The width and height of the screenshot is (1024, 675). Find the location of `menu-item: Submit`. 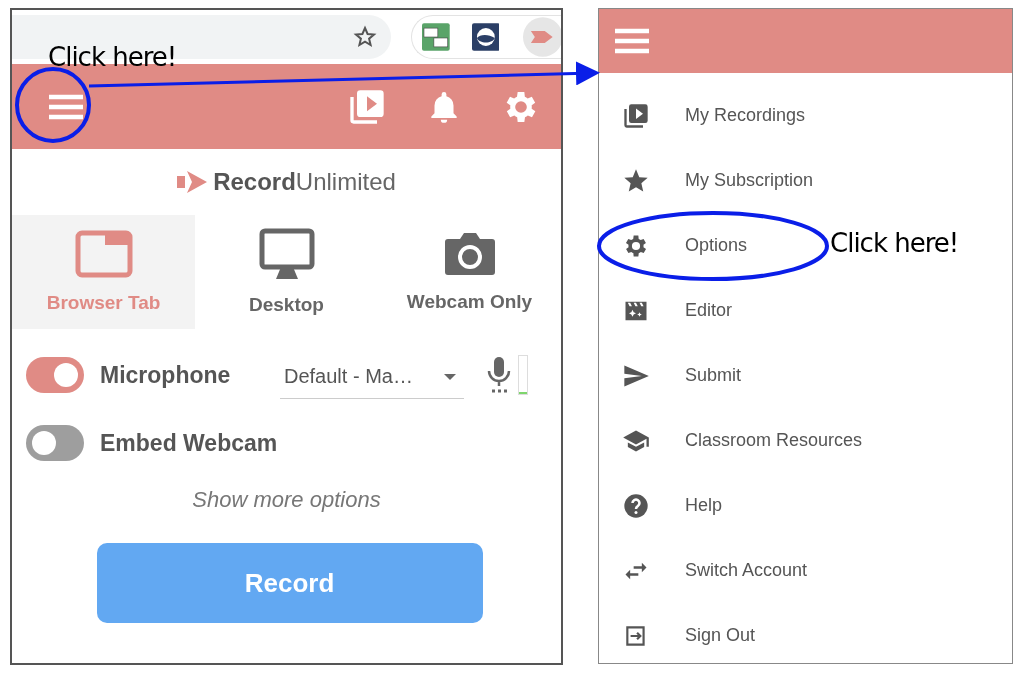

menu-item: Submit is located at coordinates (676, 375).